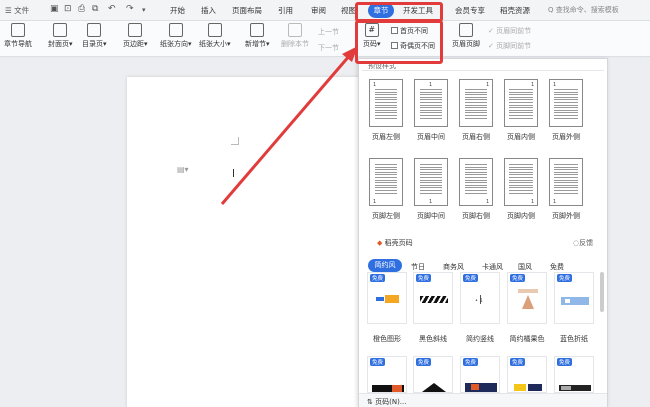  I want to click on annotation-arrow, so click(289, 125).